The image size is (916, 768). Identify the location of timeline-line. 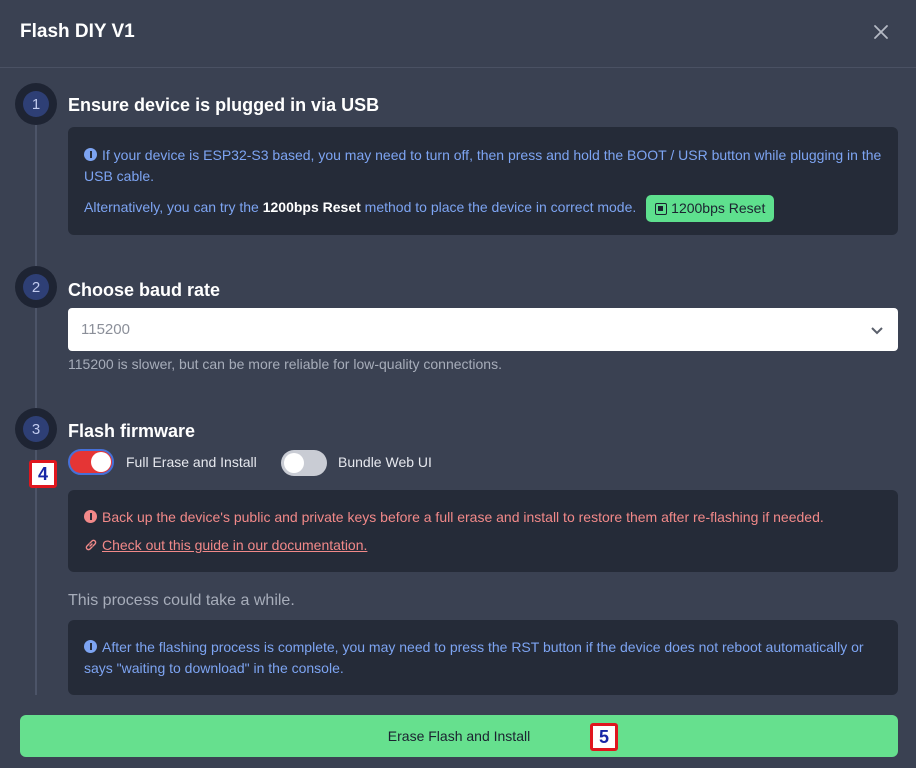
(36, 397).